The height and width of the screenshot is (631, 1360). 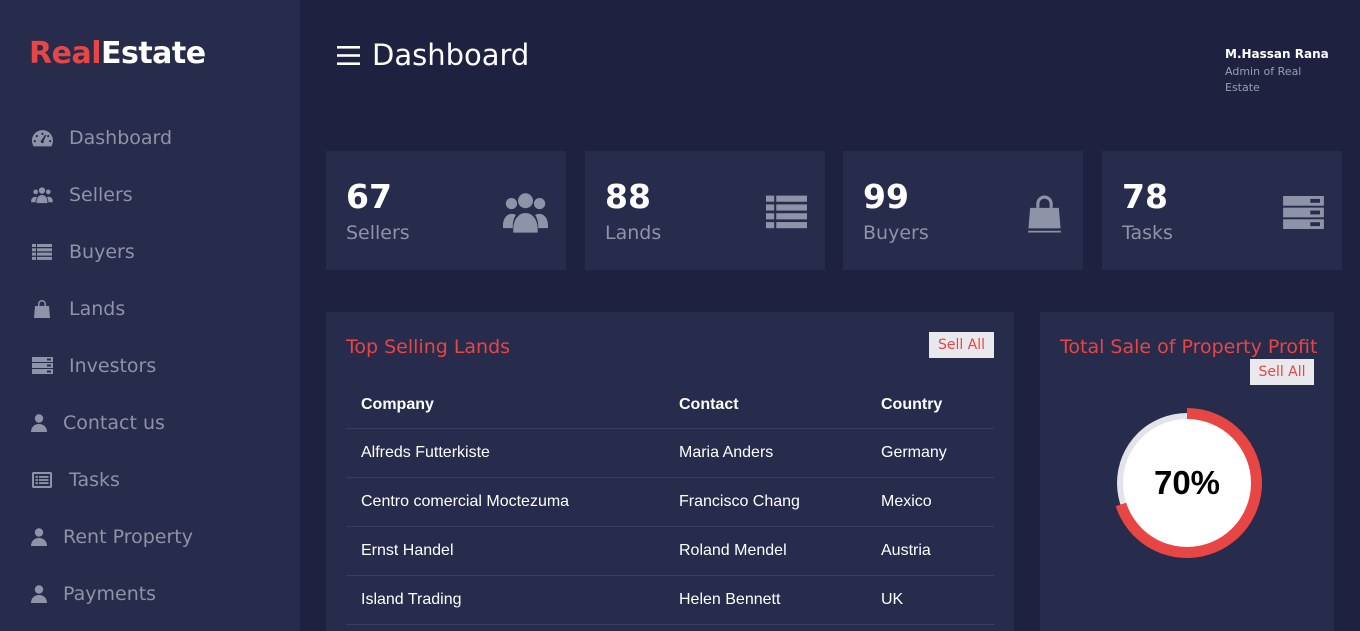 What do you see at coordinates (150, 194) in the screenshot?
I see `sidebar-item-sellers: Sellers` at bounding box center [150, 194].